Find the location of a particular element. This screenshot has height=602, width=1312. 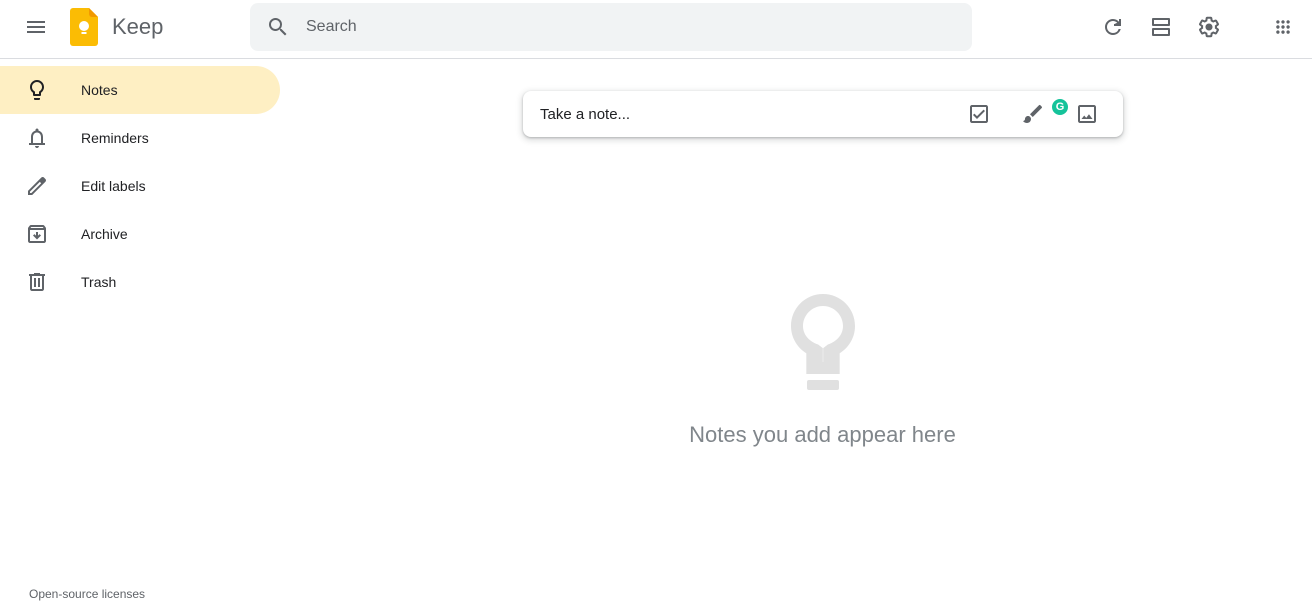

gear-icon is located at coordinates (1209, 27).